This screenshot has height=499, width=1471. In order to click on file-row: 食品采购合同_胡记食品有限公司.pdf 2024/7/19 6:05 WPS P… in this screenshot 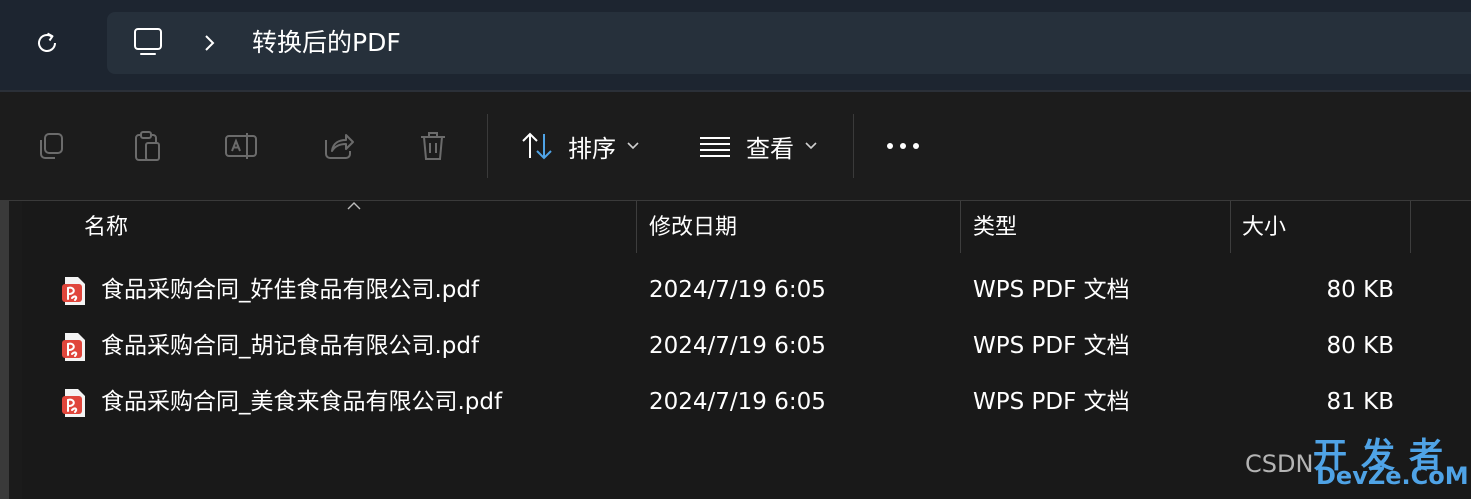, I will do `click(746, 346)`.